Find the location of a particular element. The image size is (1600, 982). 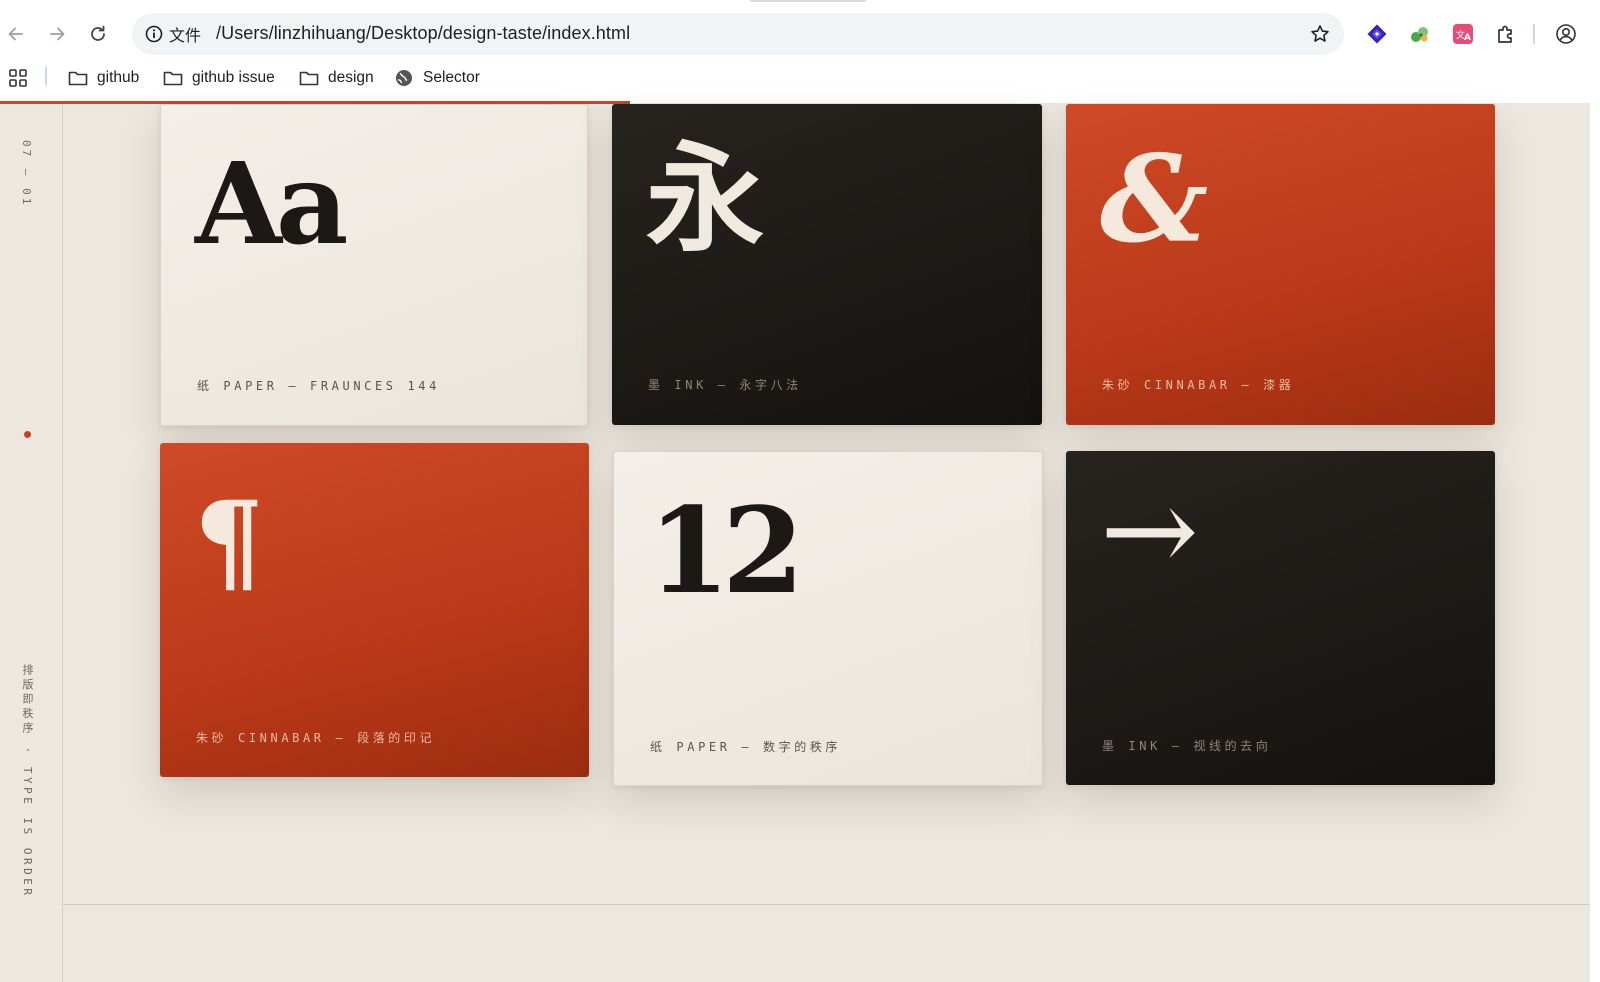

diamond-extension-icon is located at coordinates (1377, 34).